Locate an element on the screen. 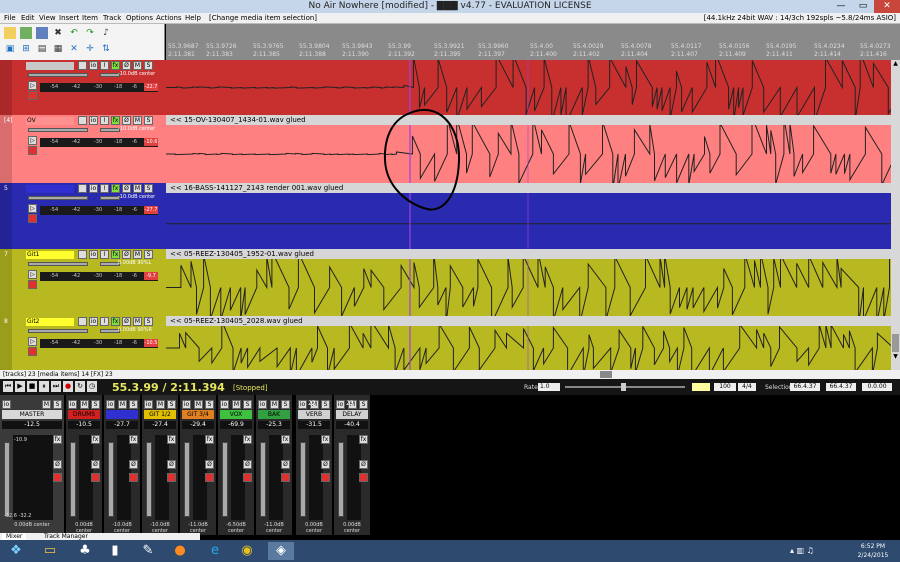 This screenshot has height=562, width=900. repeat-icon: ↻ is located at coordinates (80, 386).